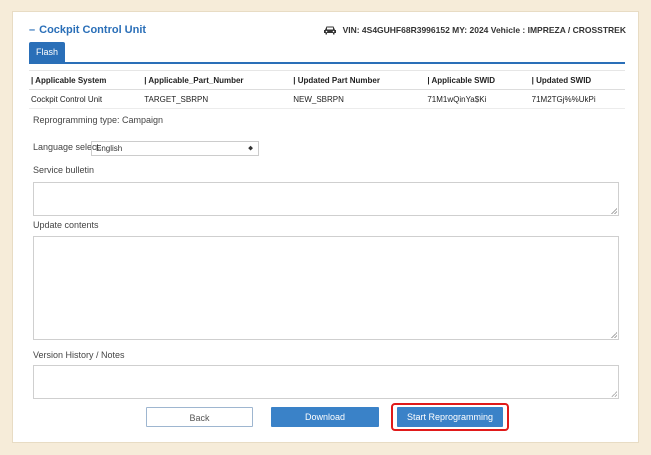 Image resolution: width=651 pixels, height=455 pixels. I want to click on table-cell: 71M2TGj%%UkPi, so click(577, 99).